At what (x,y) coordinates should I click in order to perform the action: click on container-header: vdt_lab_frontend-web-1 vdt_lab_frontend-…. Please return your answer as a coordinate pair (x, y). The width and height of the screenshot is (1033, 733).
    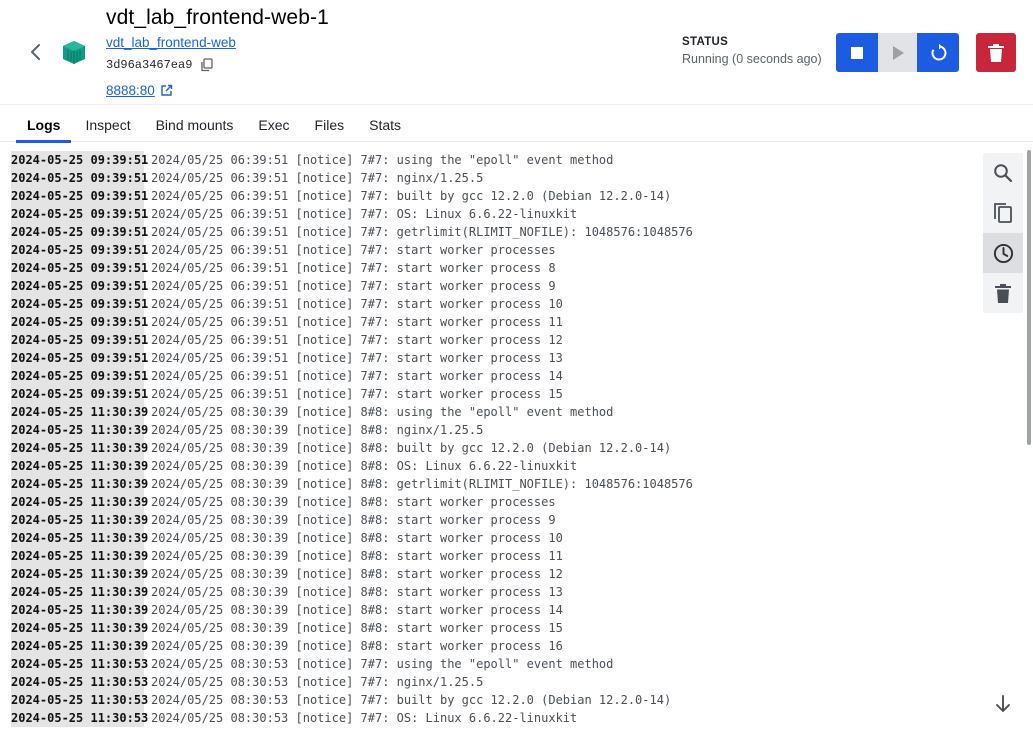
    Looking at the image, I should click on (516, 52).